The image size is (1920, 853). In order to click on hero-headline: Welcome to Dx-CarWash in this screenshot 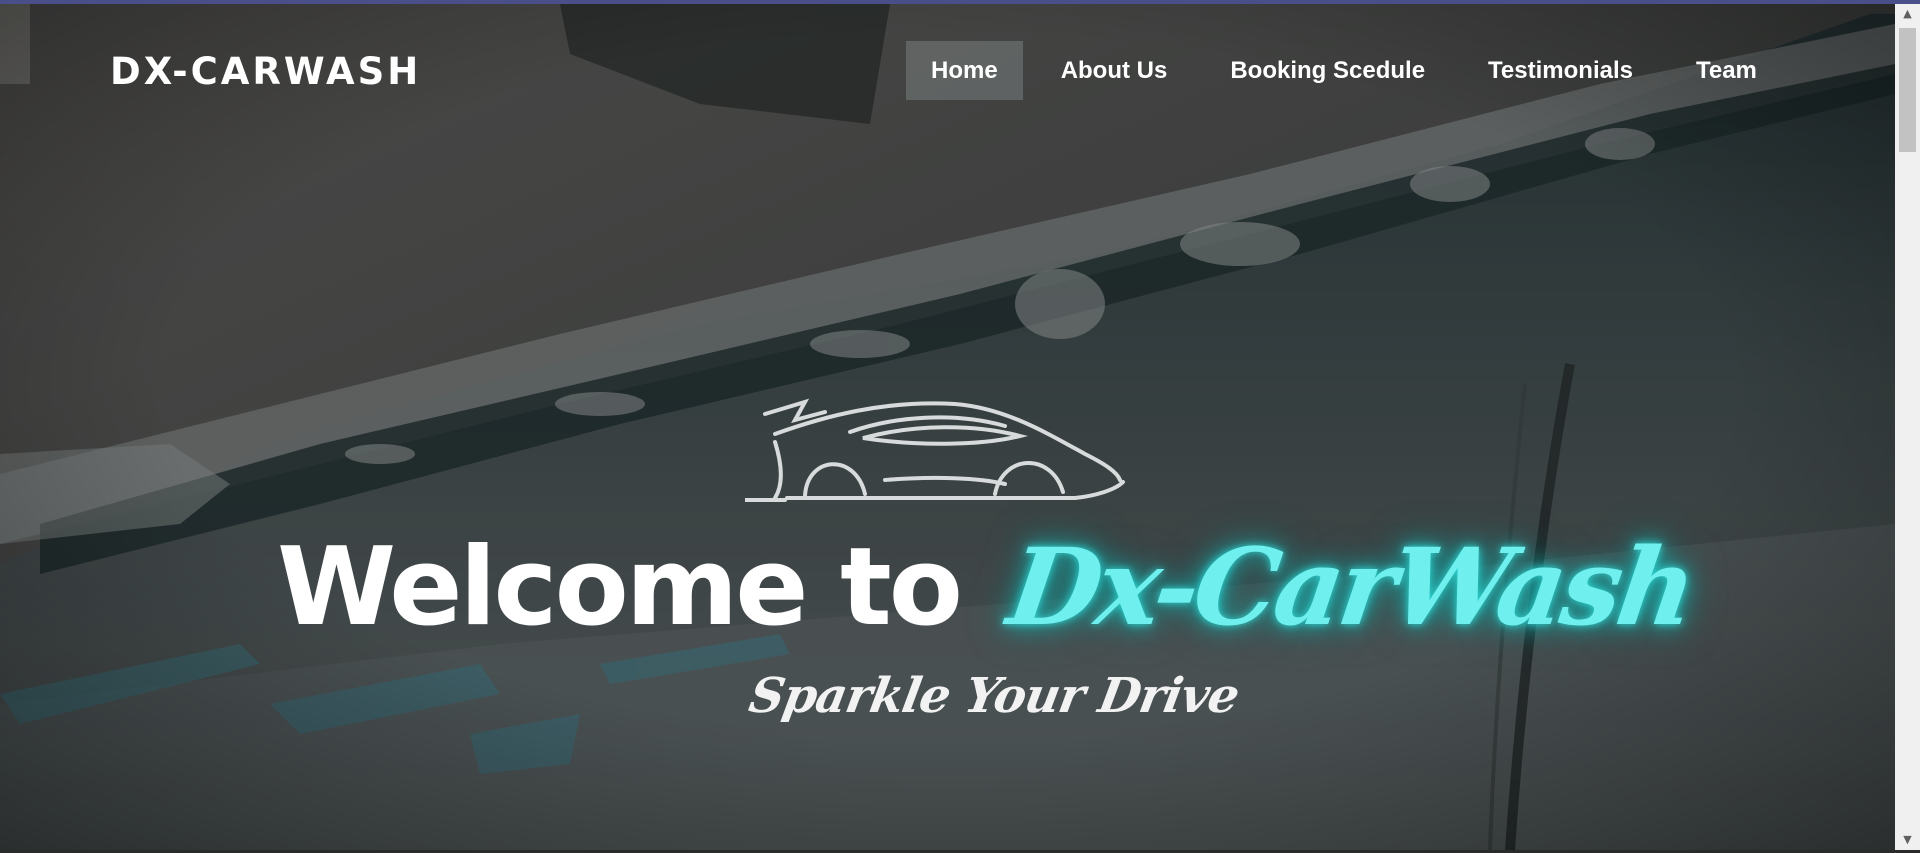, I will do `click(988, 587)`.